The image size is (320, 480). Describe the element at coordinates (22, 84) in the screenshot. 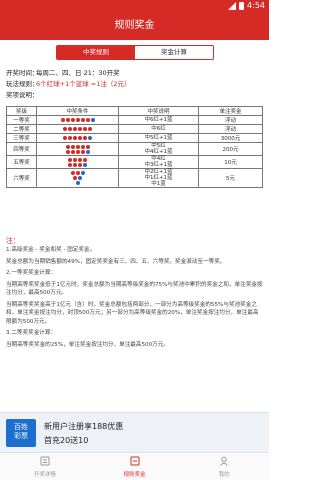

I see `play-rule-label: 玩法规则：` at that location.